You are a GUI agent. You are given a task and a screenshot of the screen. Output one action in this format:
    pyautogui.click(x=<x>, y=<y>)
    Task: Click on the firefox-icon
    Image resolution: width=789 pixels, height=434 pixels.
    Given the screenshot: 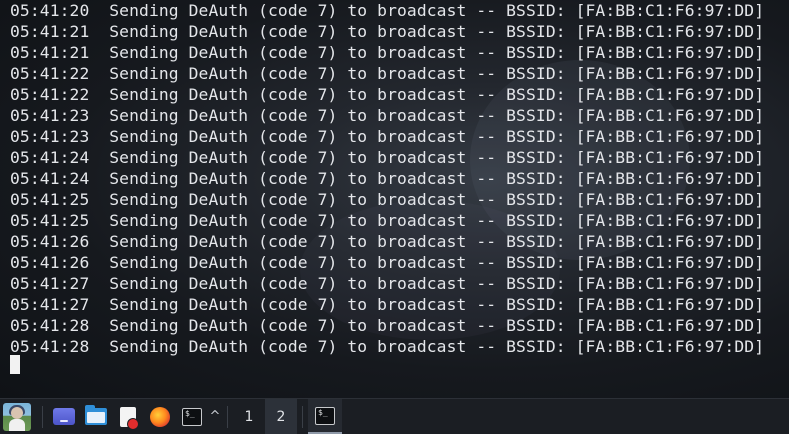 What is the action you would take?
    pyautogui.click(x=160, y=416)
    